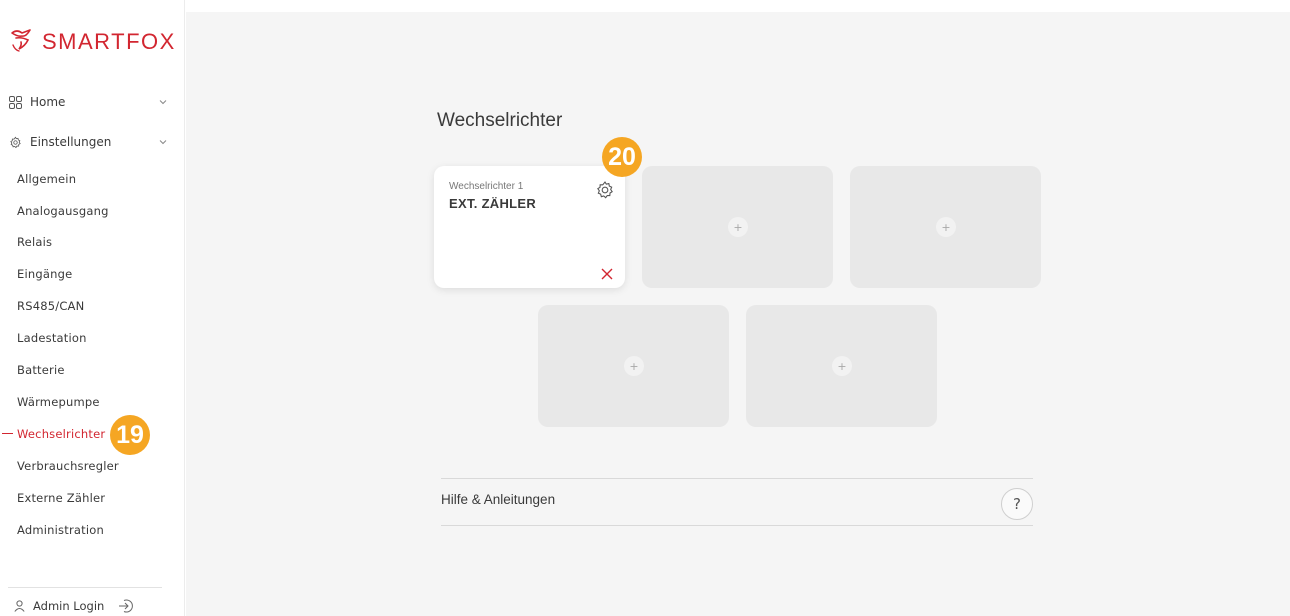 This screenshot has height=616, width=1290. What do you see at coordinates (500, 120) in the screenshot?
I see `page-title: Wechselrichter` at bounding box center [500, 120].